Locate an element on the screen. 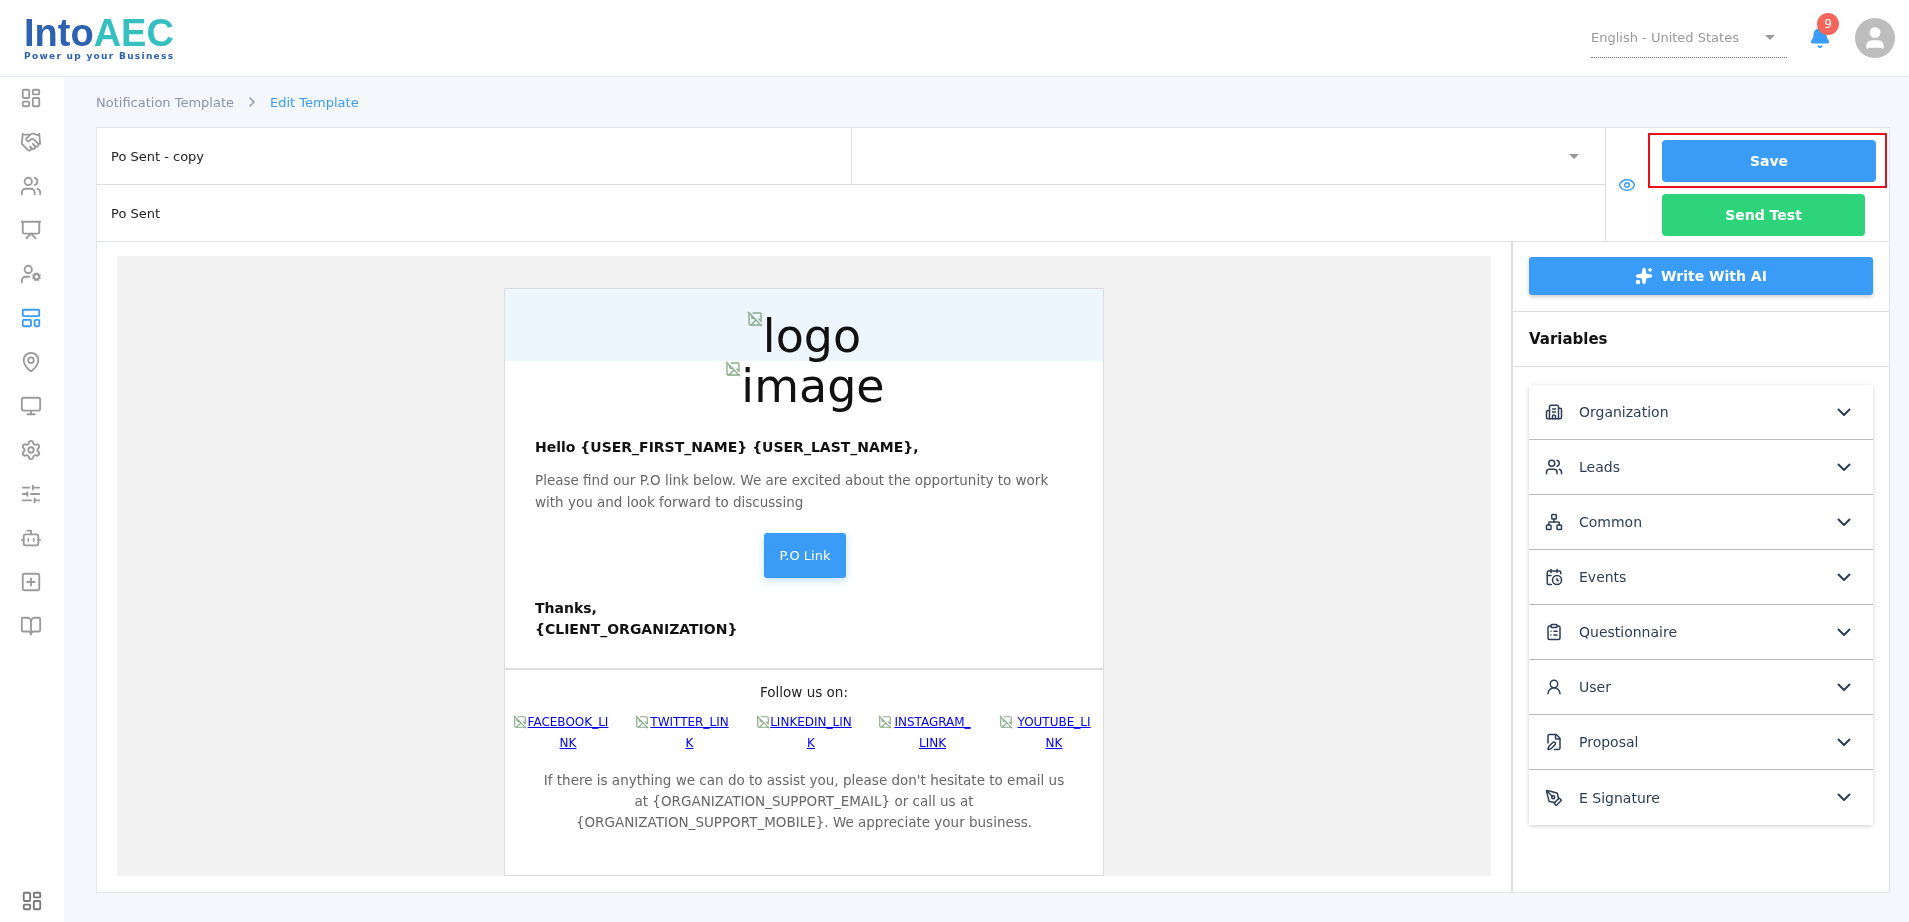 This screenshot has height=922, width=1909. variable-group: Events is located at coordinates (1701, 577).